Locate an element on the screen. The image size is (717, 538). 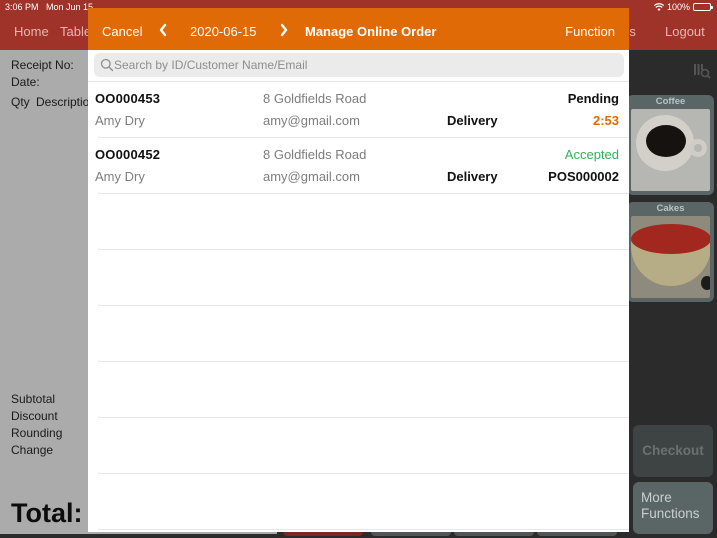
category-tile-coffee: Coffee is located at coordinates (670, 145).